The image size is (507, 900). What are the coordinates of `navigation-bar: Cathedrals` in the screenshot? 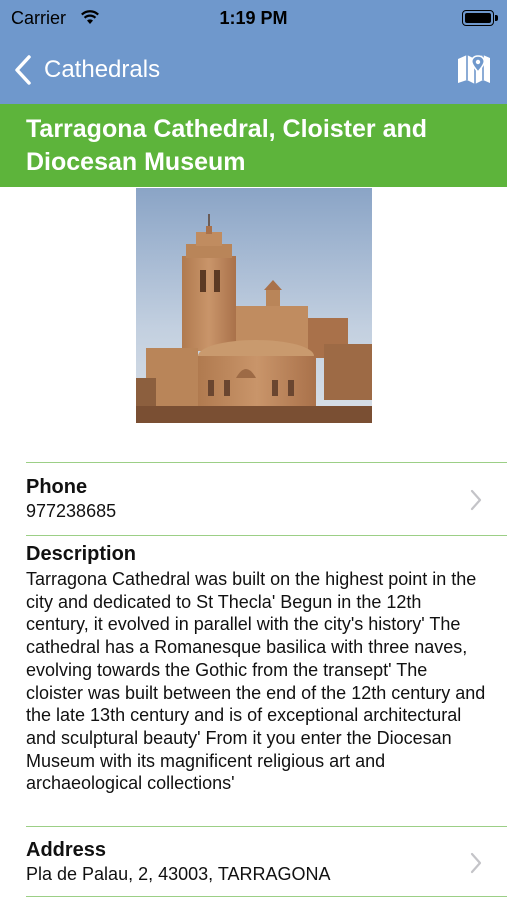 It's located at (253, 70).